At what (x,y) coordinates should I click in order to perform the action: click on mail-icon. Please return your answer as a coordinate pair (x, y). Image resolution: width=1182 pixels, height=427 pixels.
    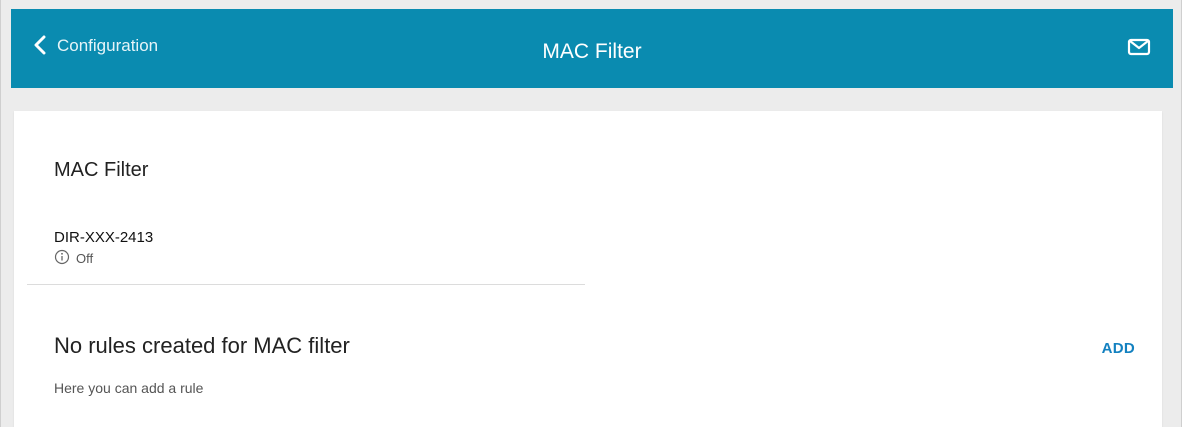
    Looking at the image, I should click on (1139, 49).